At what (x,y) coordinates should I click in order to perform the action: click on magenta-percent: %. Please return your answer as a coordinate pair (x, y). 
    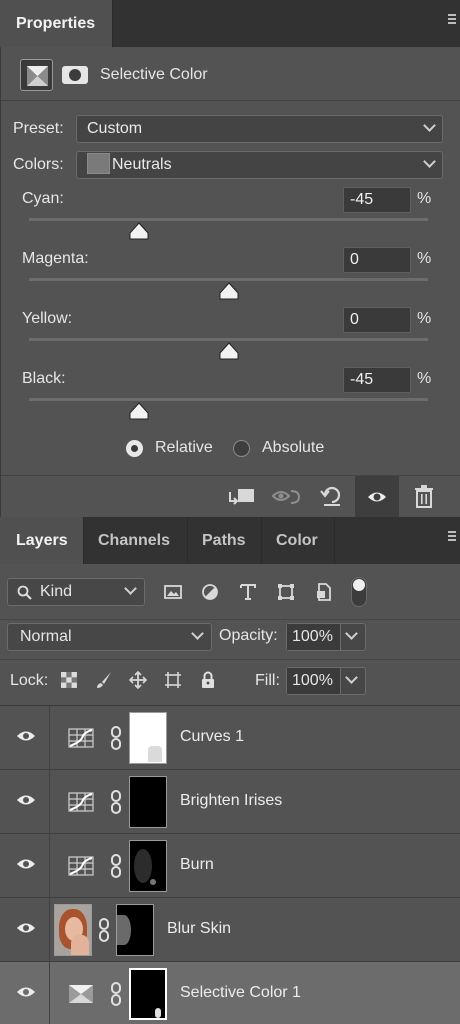
    Looking at the image, I should click on (424, 258).